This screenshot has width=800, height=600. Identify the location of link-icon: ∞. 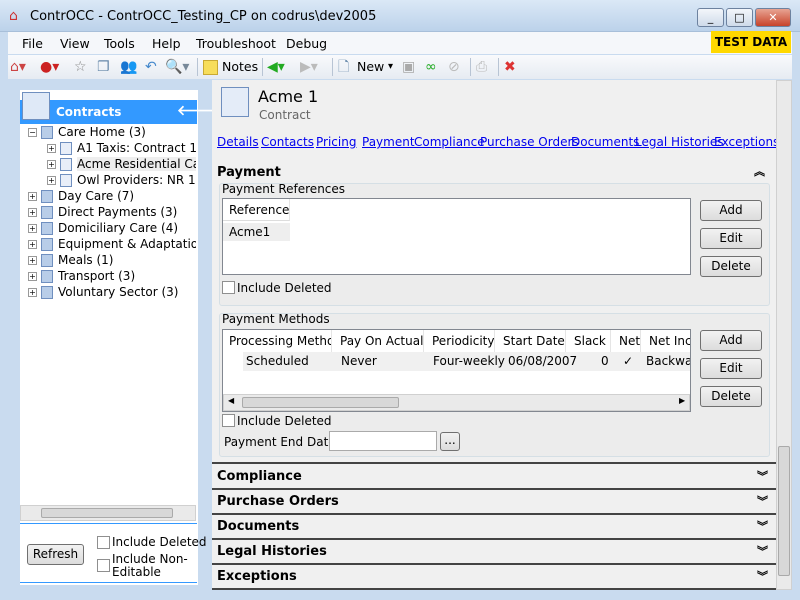
(431, 67).